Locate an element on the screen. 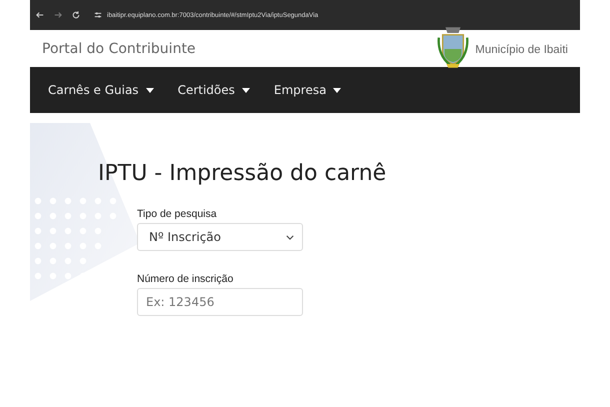 The image size is (610, 407). coat-of-arms-icon is located at coordinates (453, 48).